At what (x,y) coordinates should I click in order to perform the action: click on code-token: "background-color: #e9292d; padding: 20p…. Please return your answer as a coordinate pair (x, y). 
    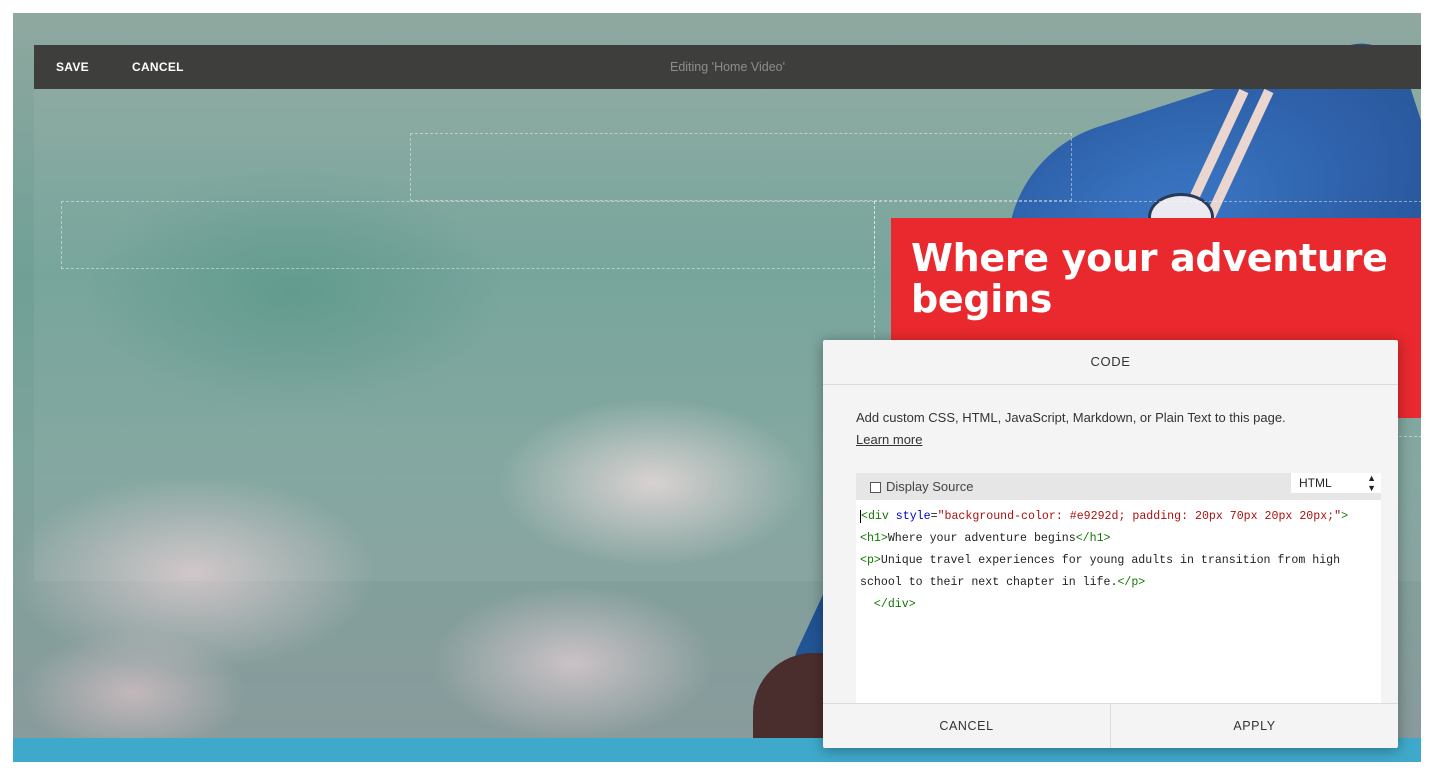
    Looking at the image, I should click on (1139, 516).